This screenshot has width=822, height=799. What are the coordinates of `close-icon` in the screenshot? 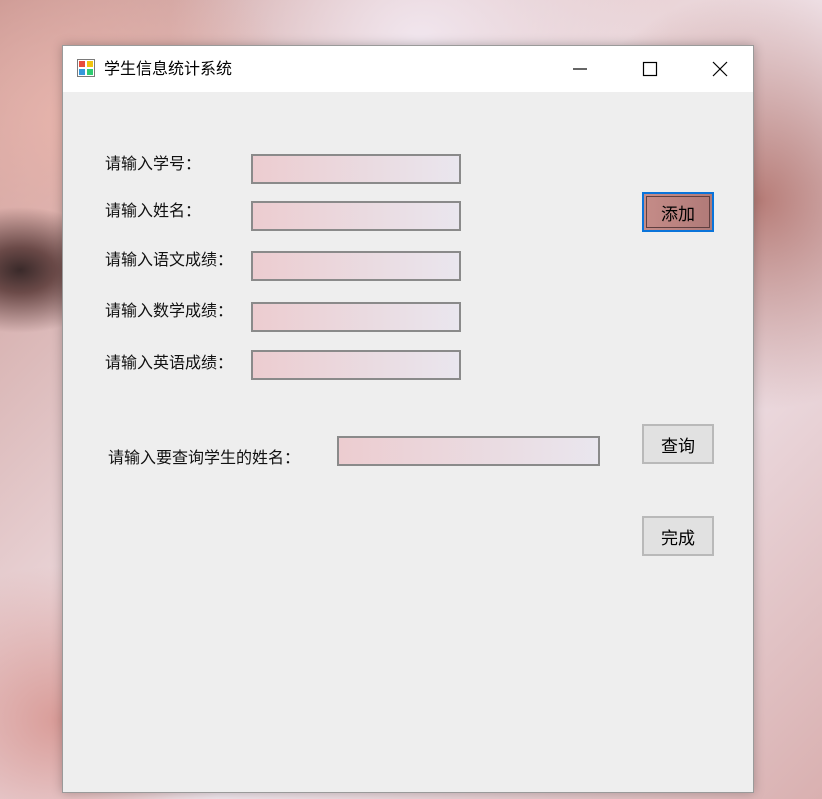 It's located at (720, 69).